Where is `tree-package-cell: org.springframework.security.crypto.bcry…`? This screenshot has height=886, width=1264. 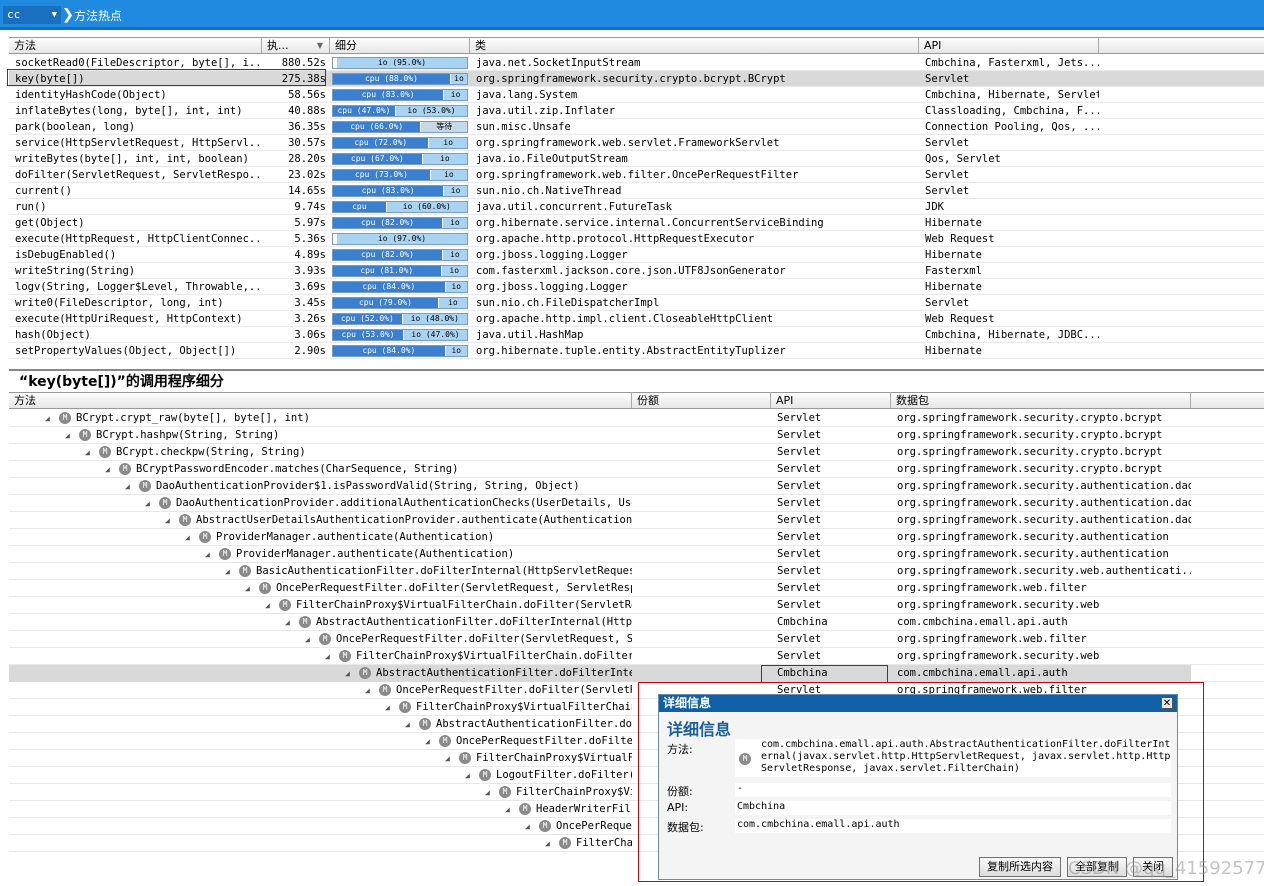 tree-package-cell: org.springframework.security.crypto.bcry… is located at coordinates (1030, 452).